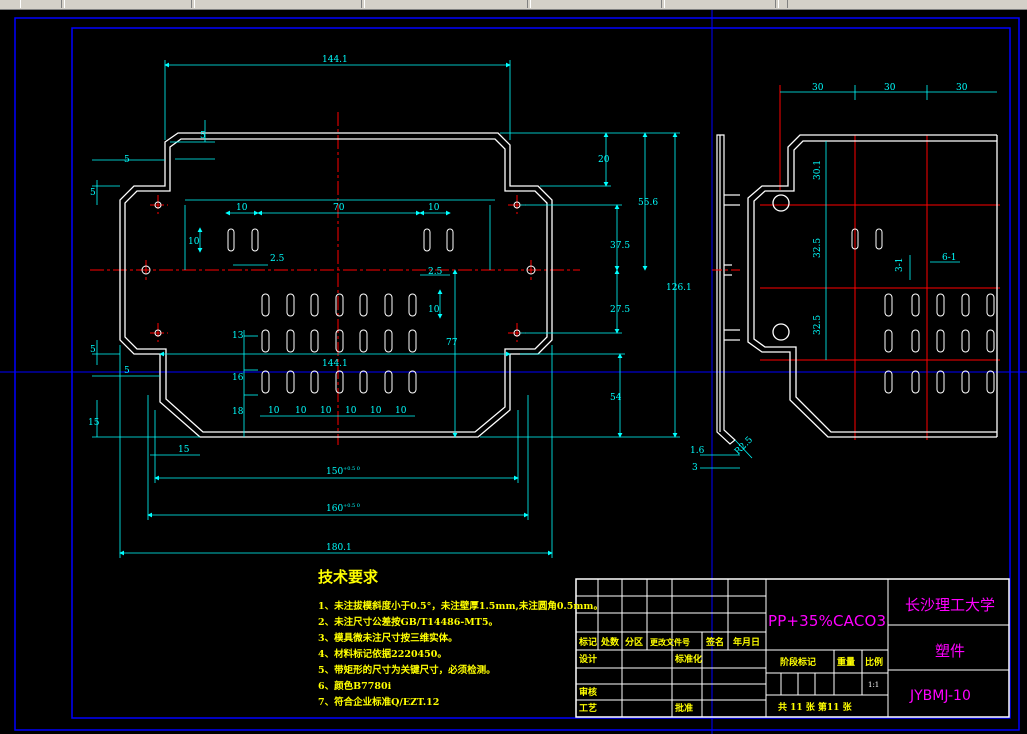  I want to click on dim-150: 150, so click(334, 472).